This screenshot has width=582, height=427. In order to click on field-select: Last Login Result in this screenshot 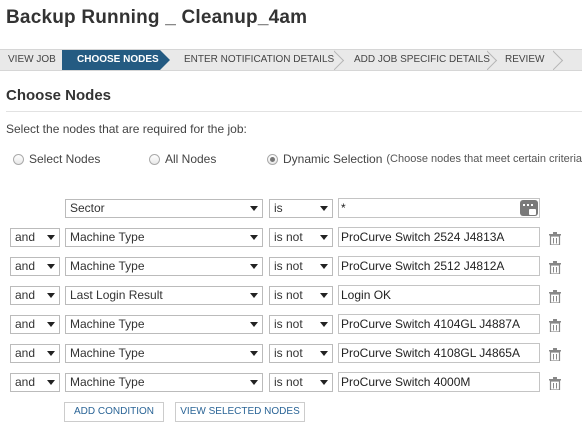, I will do `click(164, 295)`.